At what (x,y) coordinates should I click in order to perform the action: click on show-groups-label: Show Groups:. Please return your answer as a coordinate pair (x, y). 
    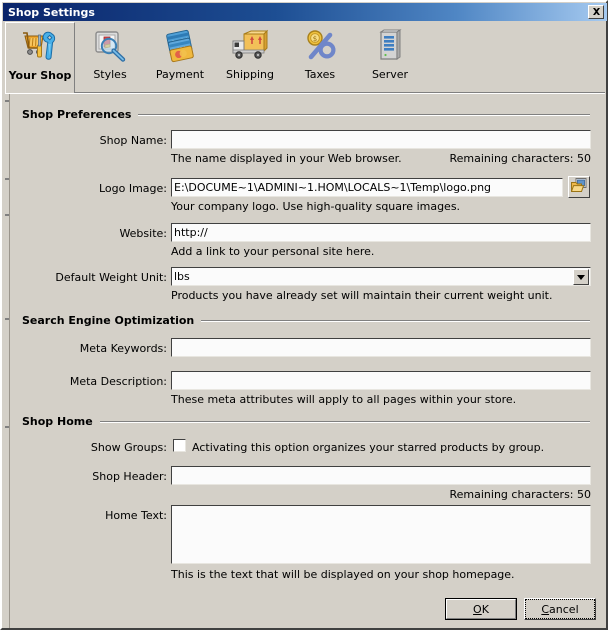
    Looking at the image, I should click on (128, 447).